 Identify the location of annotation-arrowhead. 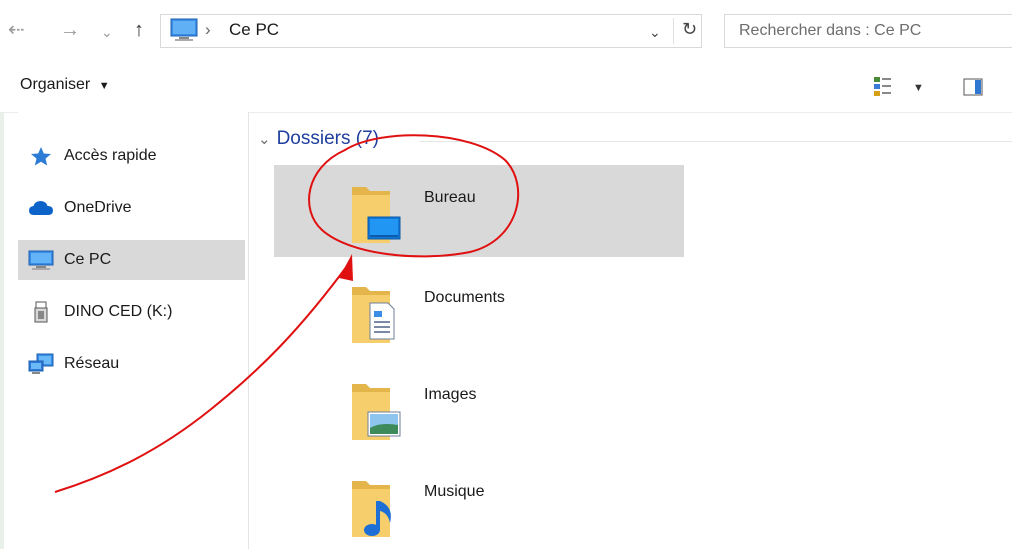
(346, 267).